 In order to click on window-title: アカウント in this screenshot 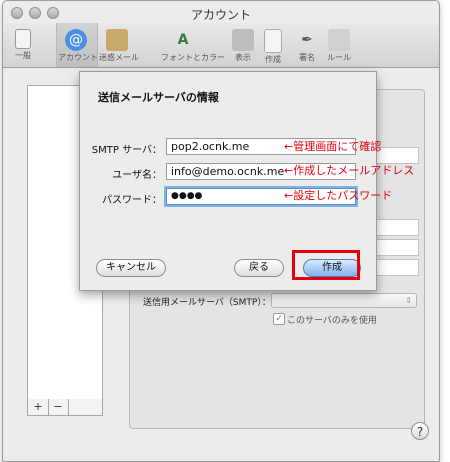, I will do `click(220, 15)`.